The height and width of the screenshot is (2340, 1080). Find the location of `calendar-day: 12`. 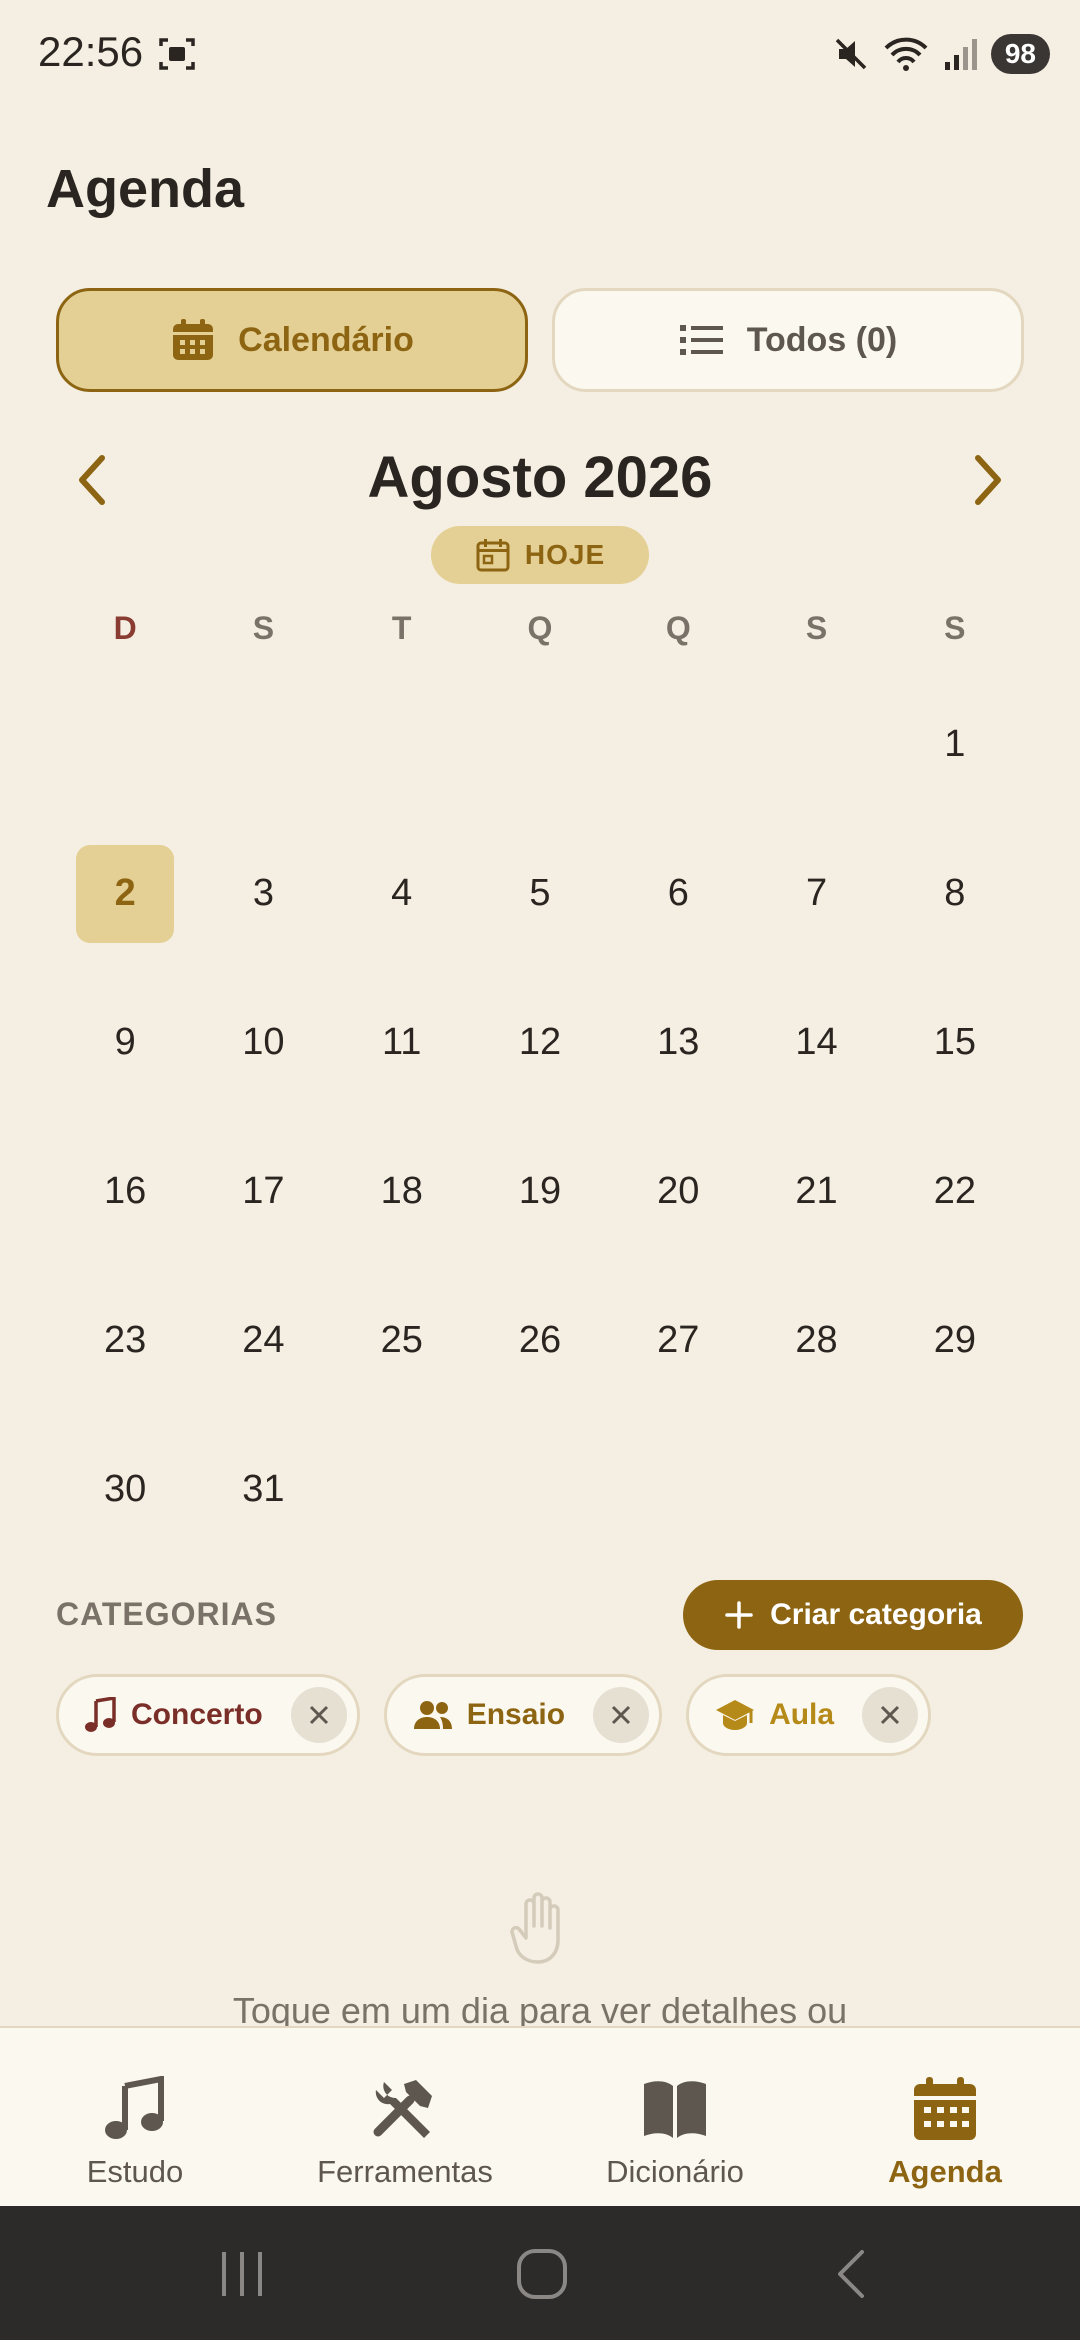

calendar-day: 12 is located at coordinates (540, 1042).